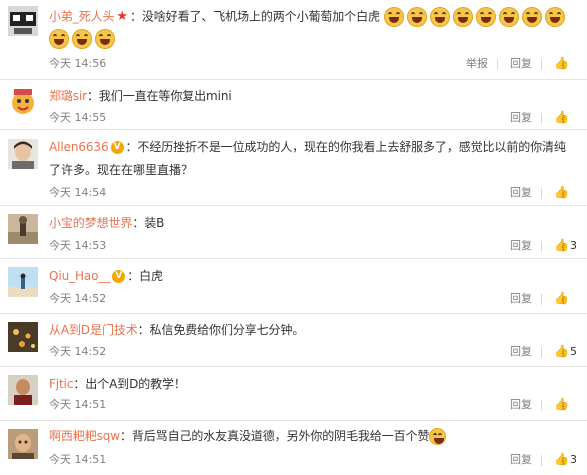 This screenshot has width=587, height=475. Describe the element at coordinates (345, 147) in the screenshot. I see `comment-body: ：不经历挫折不是一位成功的人，现在的你我看上去舒服多了，感觉比以前的你清纯` at that location.